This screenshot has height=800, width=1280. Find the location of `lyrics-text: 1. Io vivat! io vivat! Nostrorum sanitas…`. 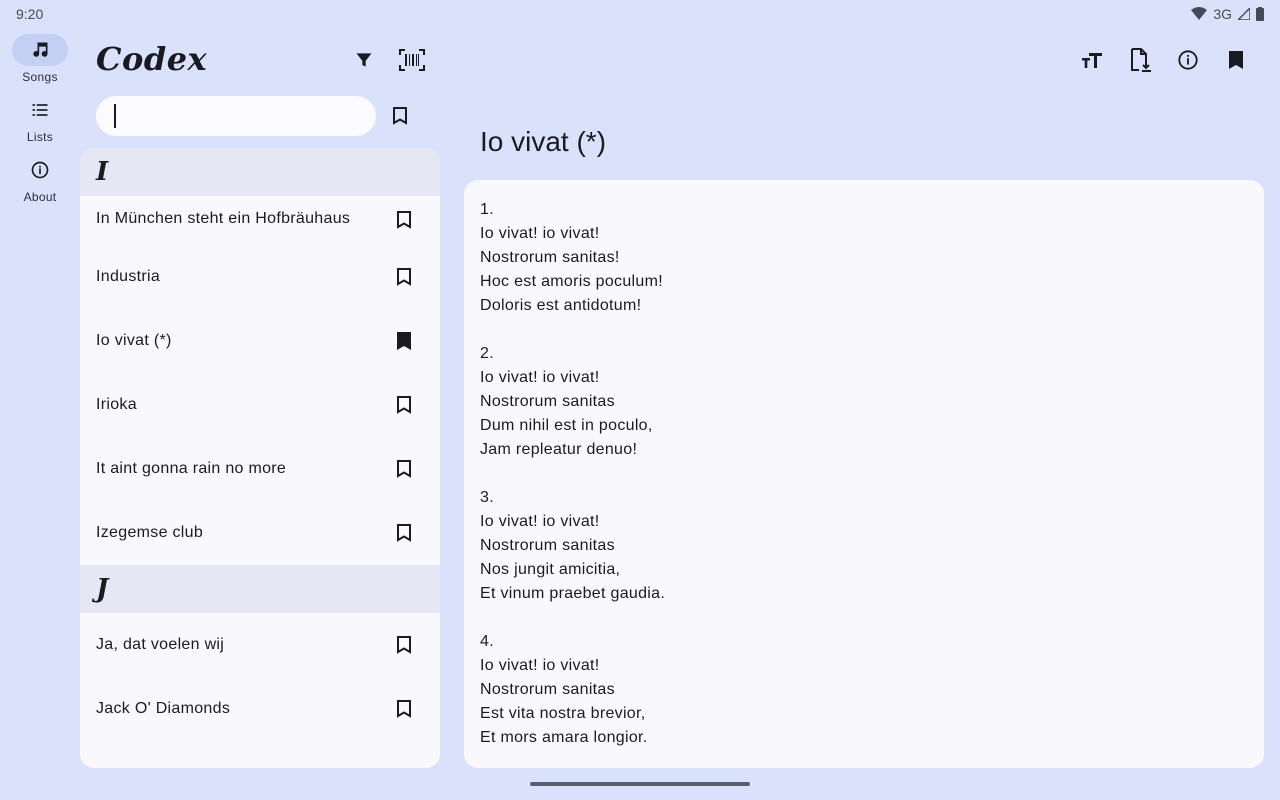

lyrics-text: 1. Io vivat! io vivat! Nostrorum sanitas… is located at coordinates (573, 473).